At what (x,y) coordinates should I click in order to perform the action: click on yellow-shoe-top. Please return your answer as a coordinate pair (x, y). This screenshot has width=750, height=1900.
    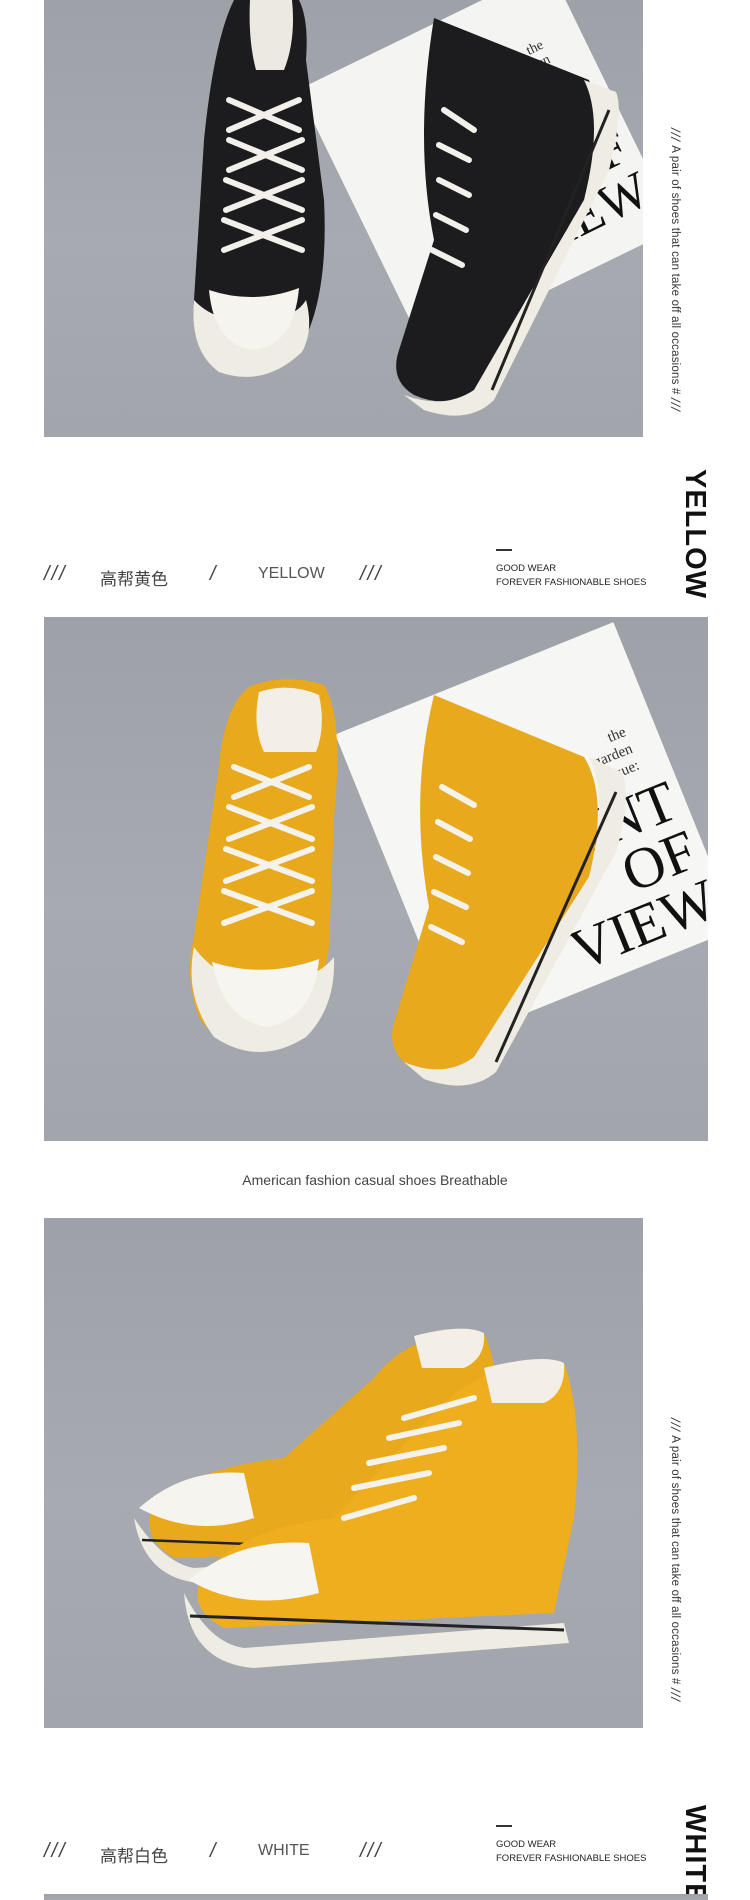
    Looking at the image, I should click on (264, 865).